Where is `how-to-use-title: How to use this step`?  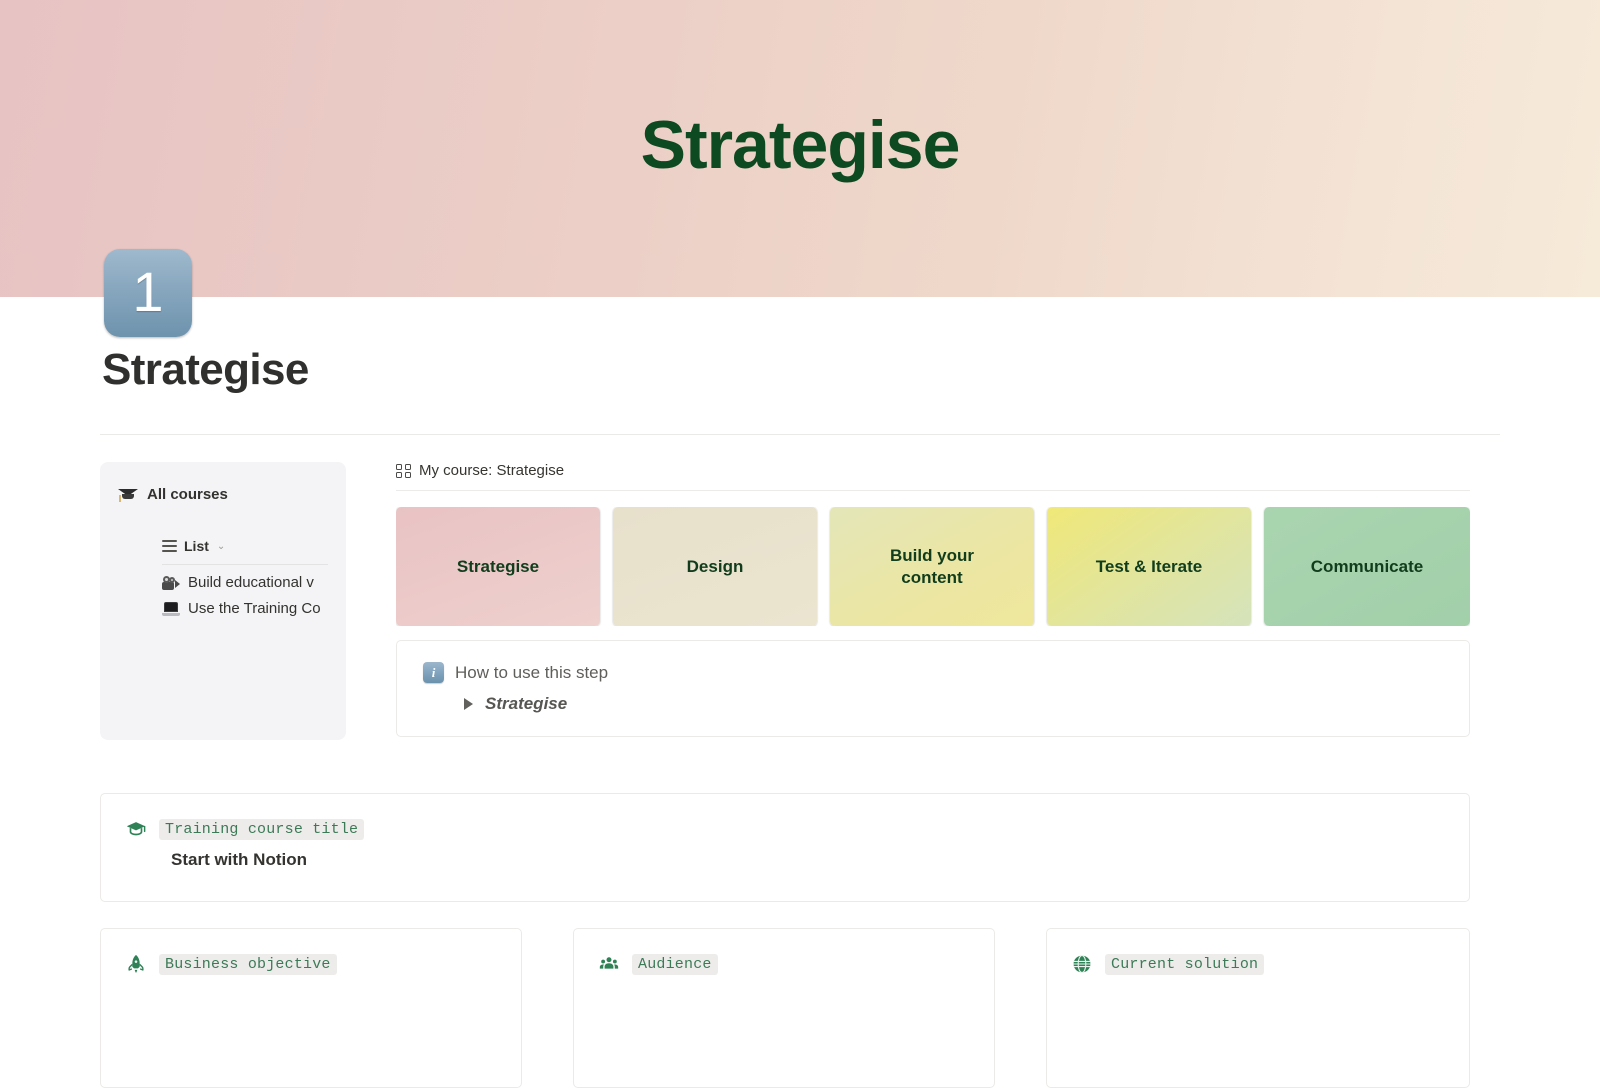 how-to-use-title: How to use this step is located at coordinates (532, 672).